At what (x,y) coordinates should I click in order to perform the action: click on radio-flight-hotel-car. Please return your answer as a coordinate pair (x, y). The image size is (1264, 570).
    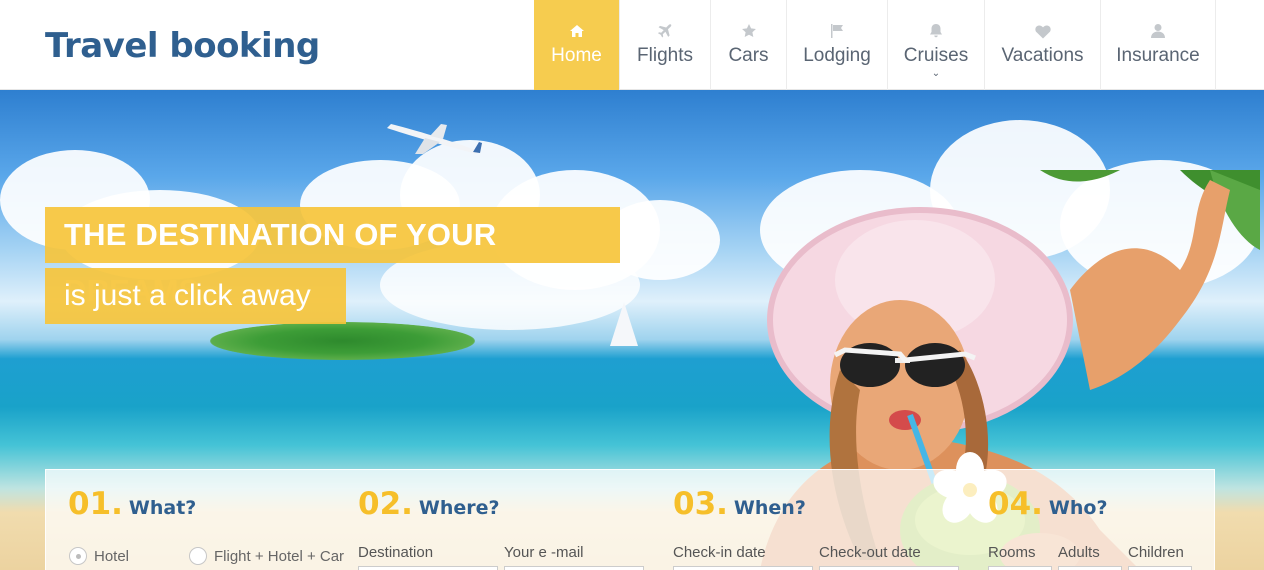
    Looking at the image, I should click on (198, 556).